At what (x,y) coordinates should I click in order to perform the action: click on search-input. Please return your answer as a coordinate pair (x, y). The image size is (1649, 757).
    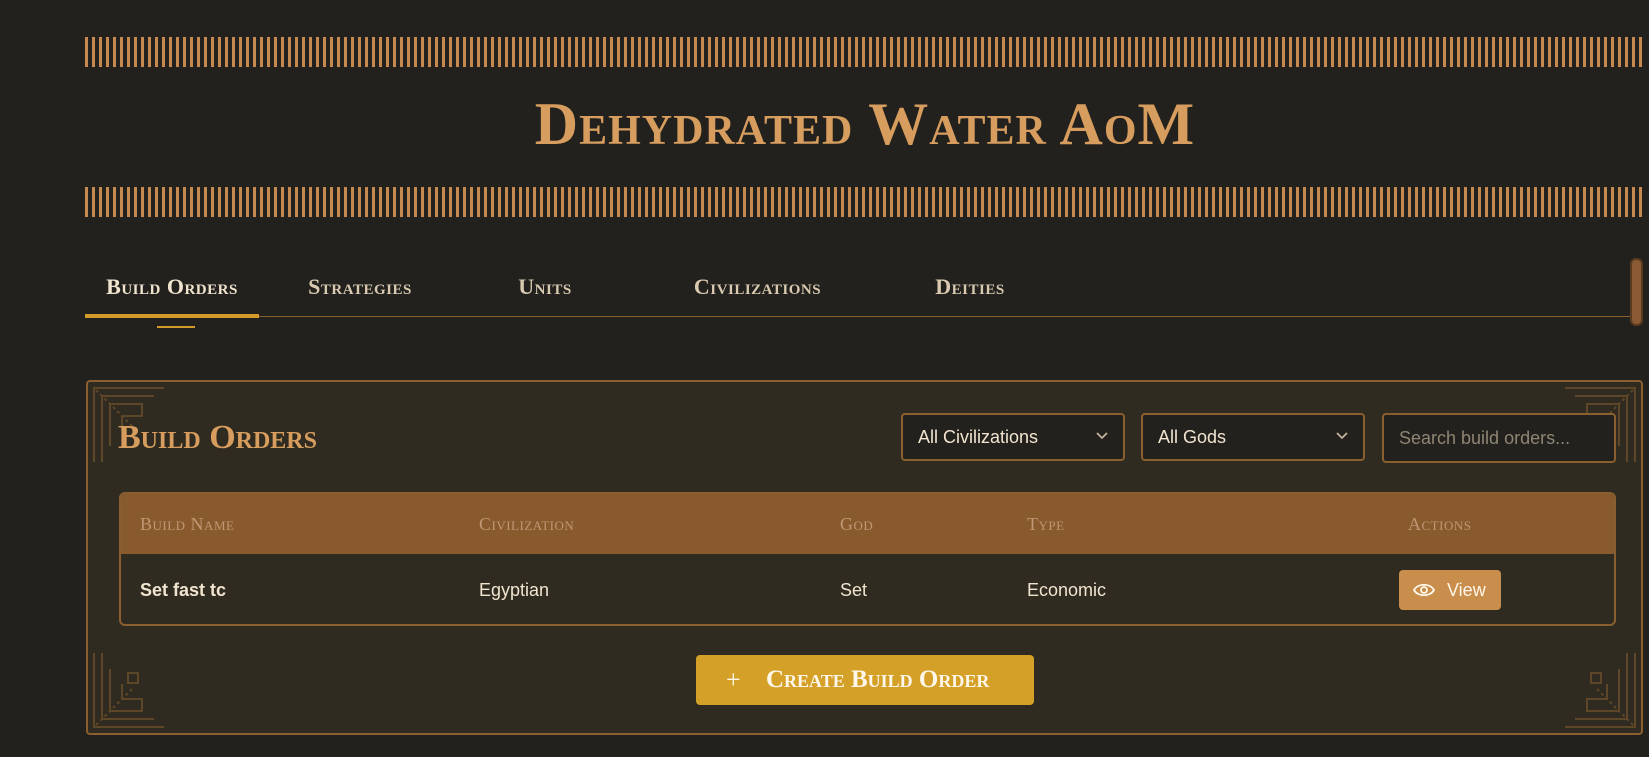
    Looking at the image, I should click on (1499, 438).